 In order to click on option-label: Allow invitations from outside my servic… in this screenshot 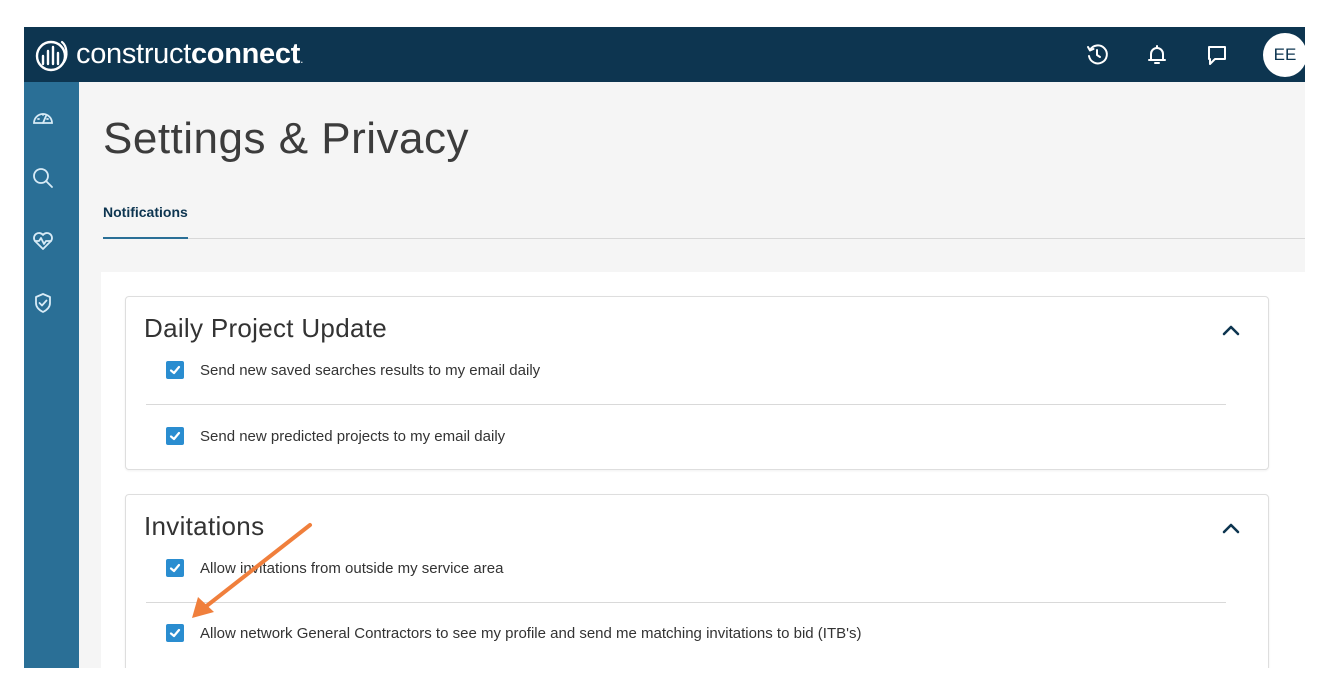, I will do `click(352, 568)`.